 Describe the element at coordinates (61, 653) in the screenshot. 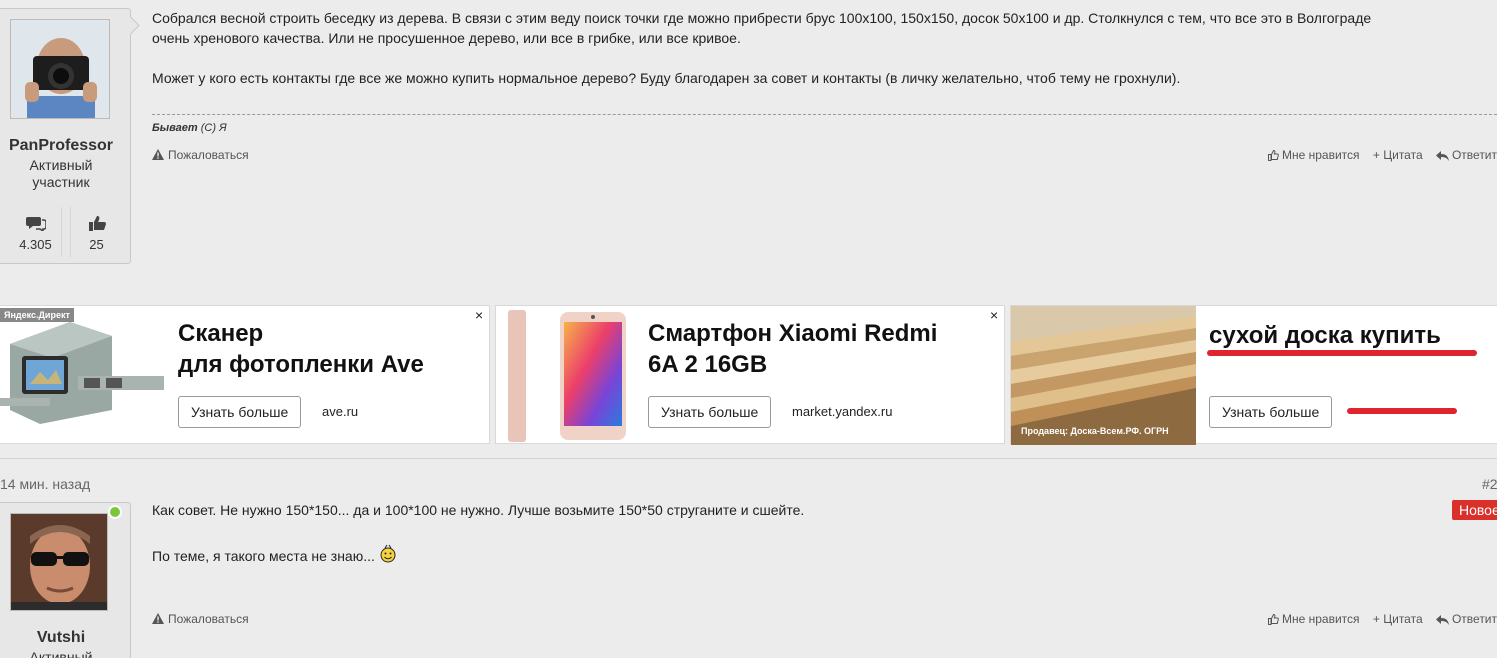

I see `user-role-2: Активный` at that location.